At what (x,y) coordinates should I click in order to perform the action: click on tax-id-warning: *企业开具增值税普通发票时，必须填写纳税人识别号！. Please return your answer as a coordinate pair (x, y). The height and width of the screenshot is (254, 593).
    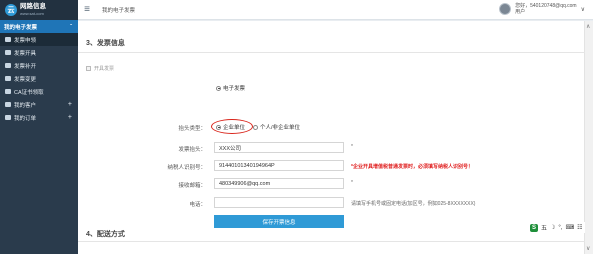
    Looking at the image, I should click on (412, 167).